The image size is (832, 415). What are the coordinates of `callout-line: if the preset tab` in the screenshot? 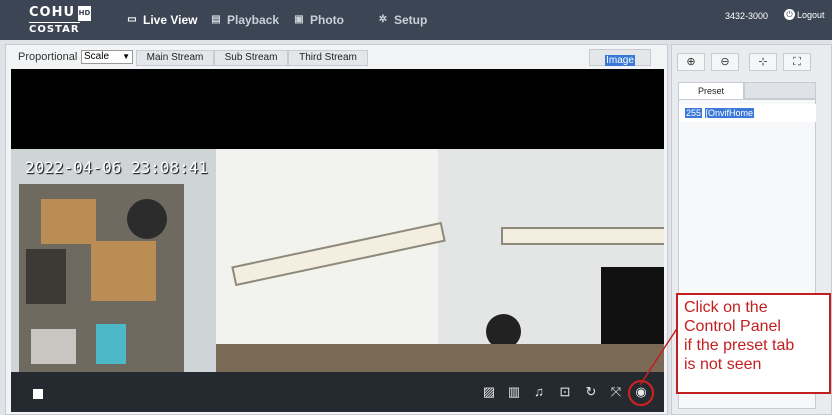 It's located at (739, 345).